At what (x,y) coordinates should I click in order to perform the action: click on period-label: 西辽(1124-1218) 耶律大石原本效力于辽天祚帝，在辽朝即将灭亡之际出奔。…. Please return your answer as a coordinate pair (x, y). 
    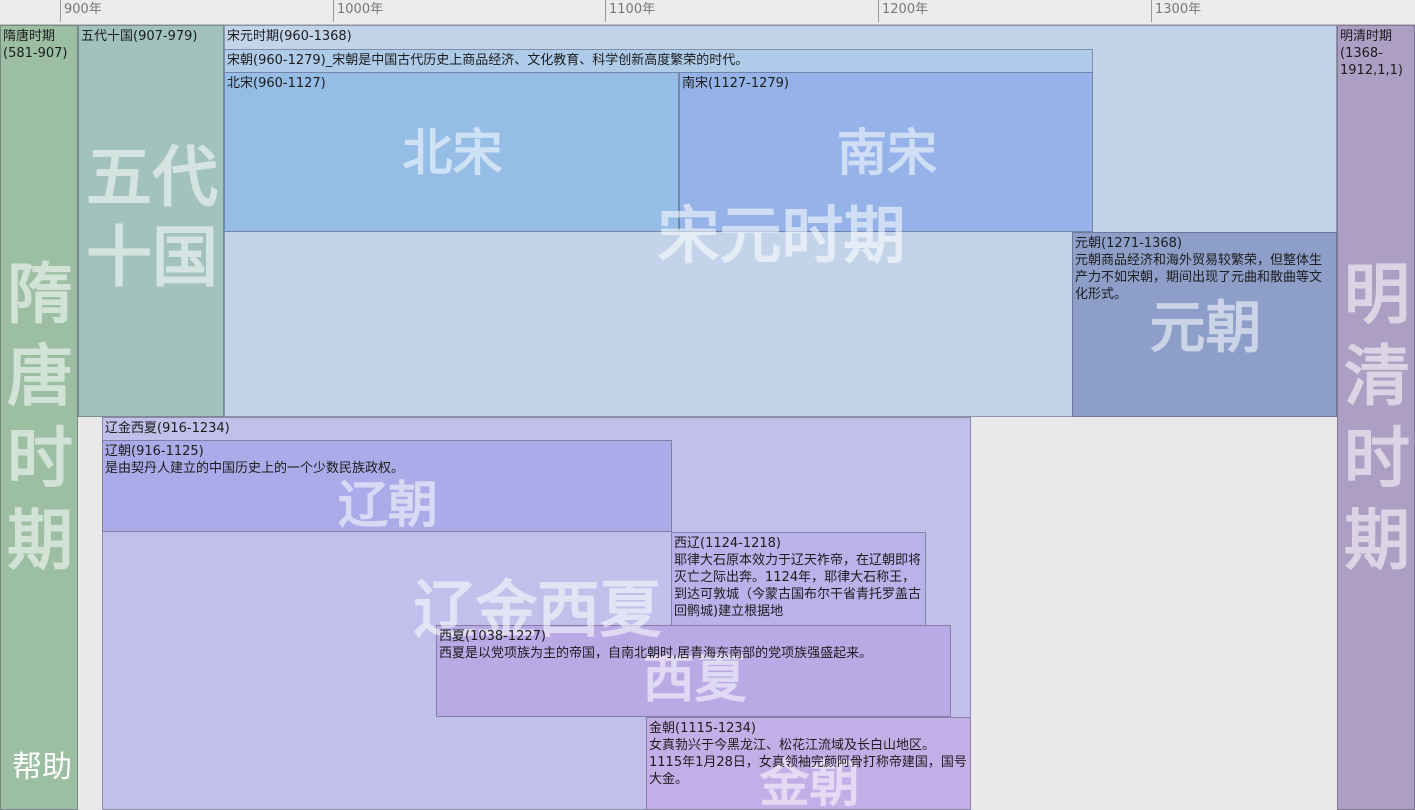
    Looking at the image, I should click on (798, 577).